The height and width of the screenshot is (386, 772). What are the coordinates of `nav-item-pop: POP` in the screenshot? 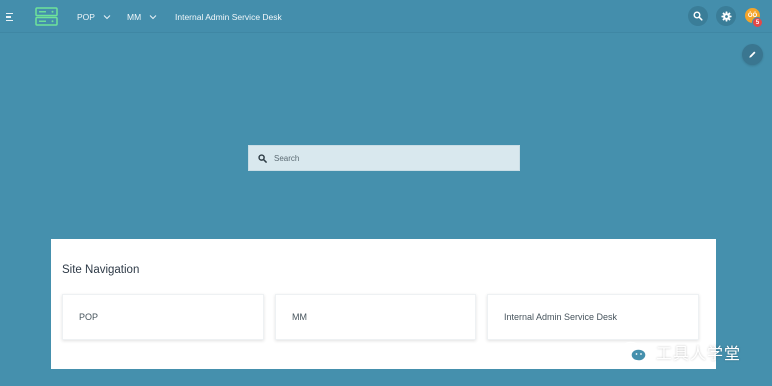 It's located at (94, 16).